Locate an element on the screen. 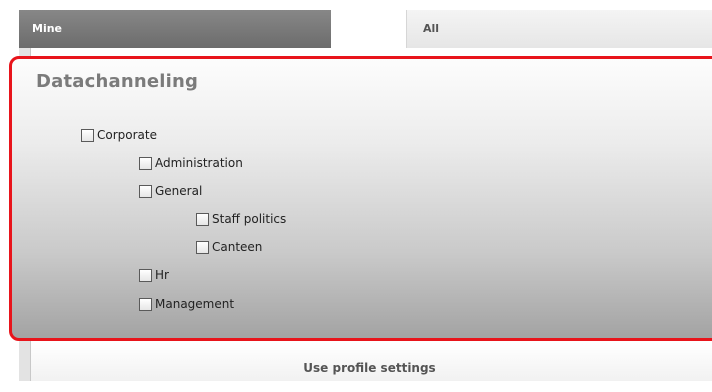  tree-node-label: Management is located at coordinates (195, 304).